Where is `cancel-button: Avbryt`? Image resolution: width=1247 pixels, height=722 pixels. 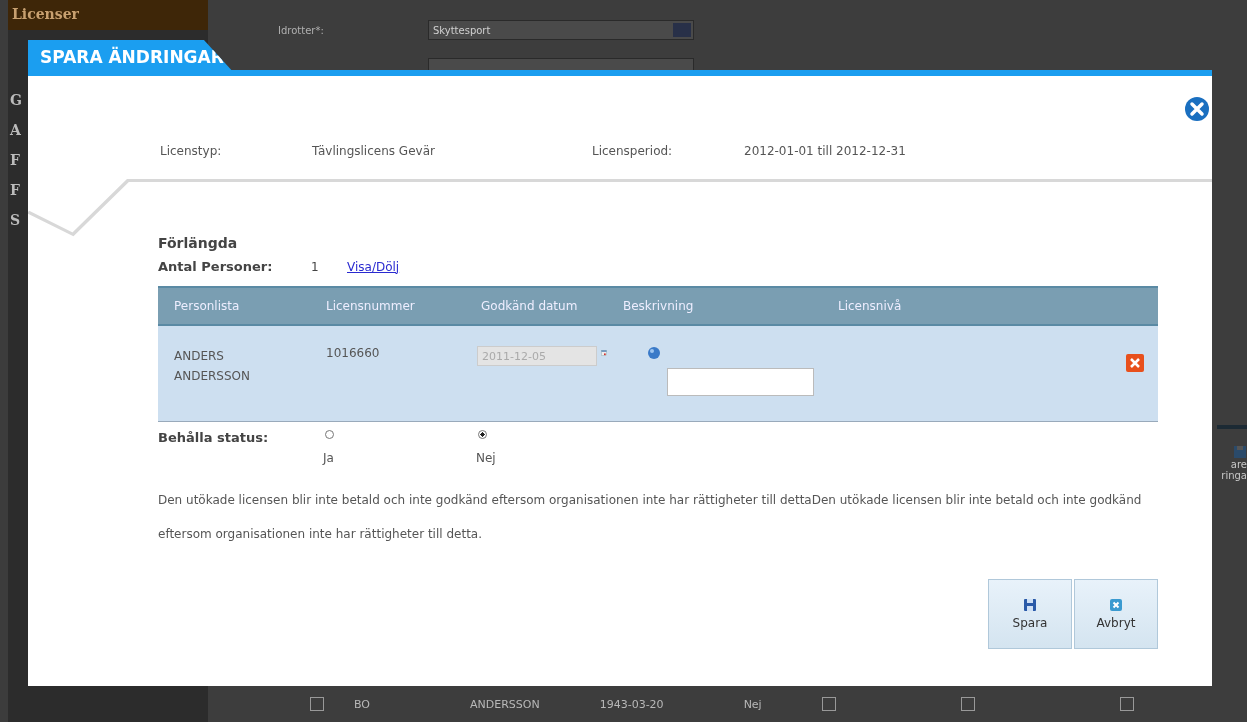 cancel-button: Avbryt is located at coordinates (1116, 614).